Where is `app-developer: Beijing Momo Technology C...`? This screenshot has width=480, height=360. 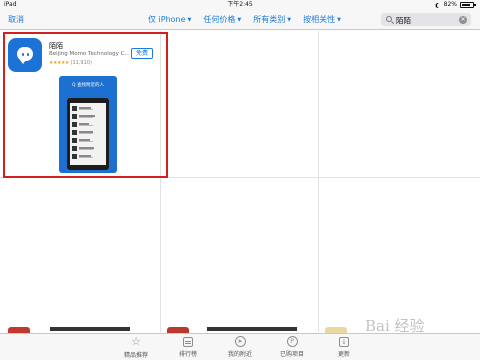
app-developer: Beijing Momo Technology C... is located at coordinates (89, 54).